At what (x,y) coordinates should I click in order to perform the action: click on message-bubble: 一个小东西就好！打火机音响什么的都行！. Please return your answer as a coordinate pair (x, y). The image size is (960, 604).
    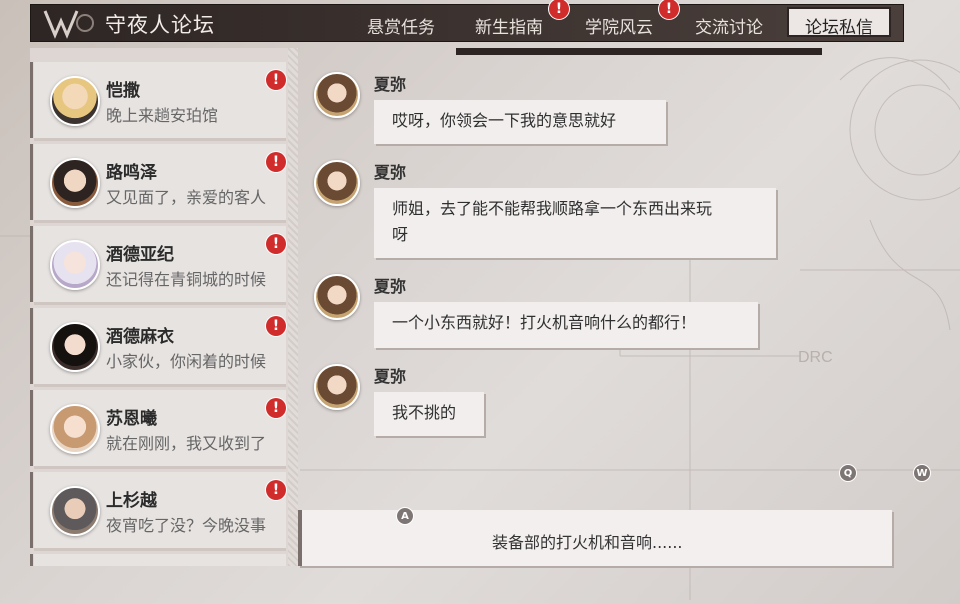
    Looking at the image, I should click on (566, 325).